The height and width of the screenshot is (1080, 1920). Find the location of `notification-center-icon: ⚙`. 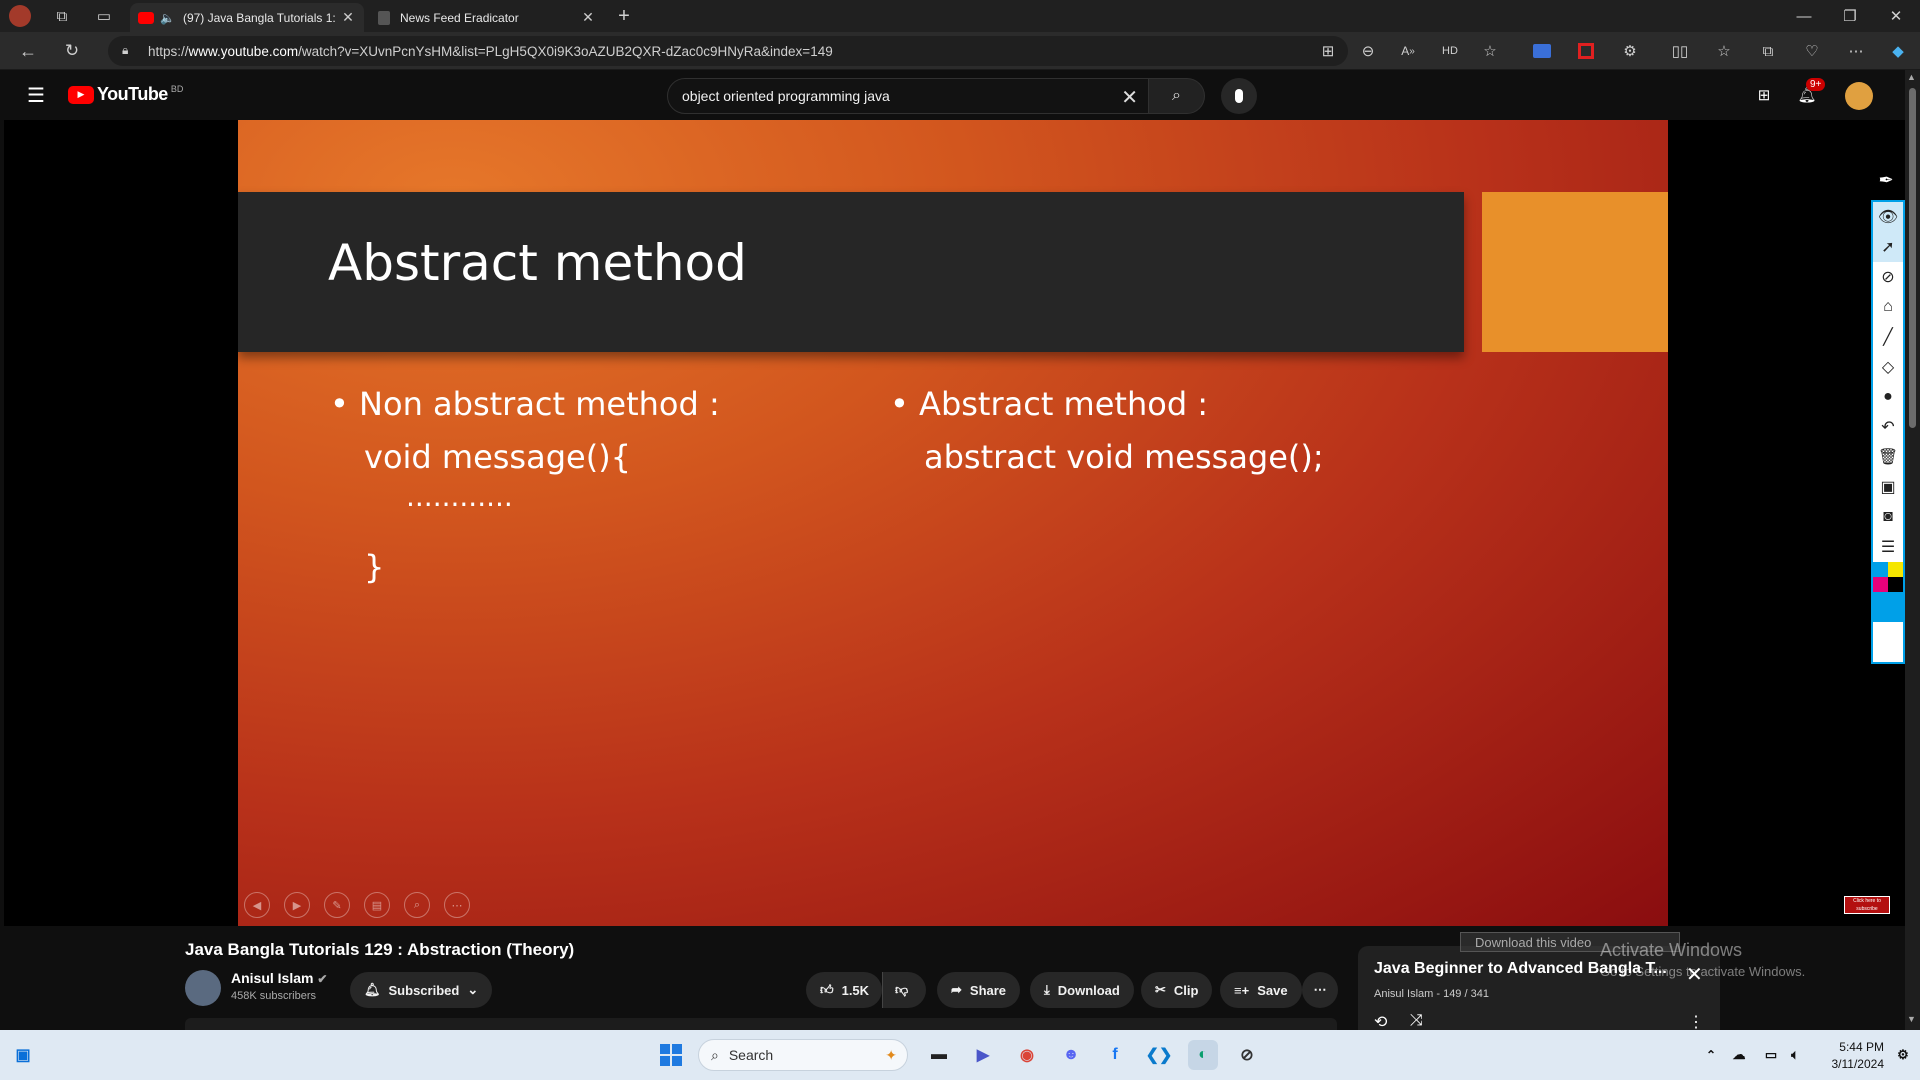

notification-center-icon: ⚙ is located at coordinates (1903, 1055).